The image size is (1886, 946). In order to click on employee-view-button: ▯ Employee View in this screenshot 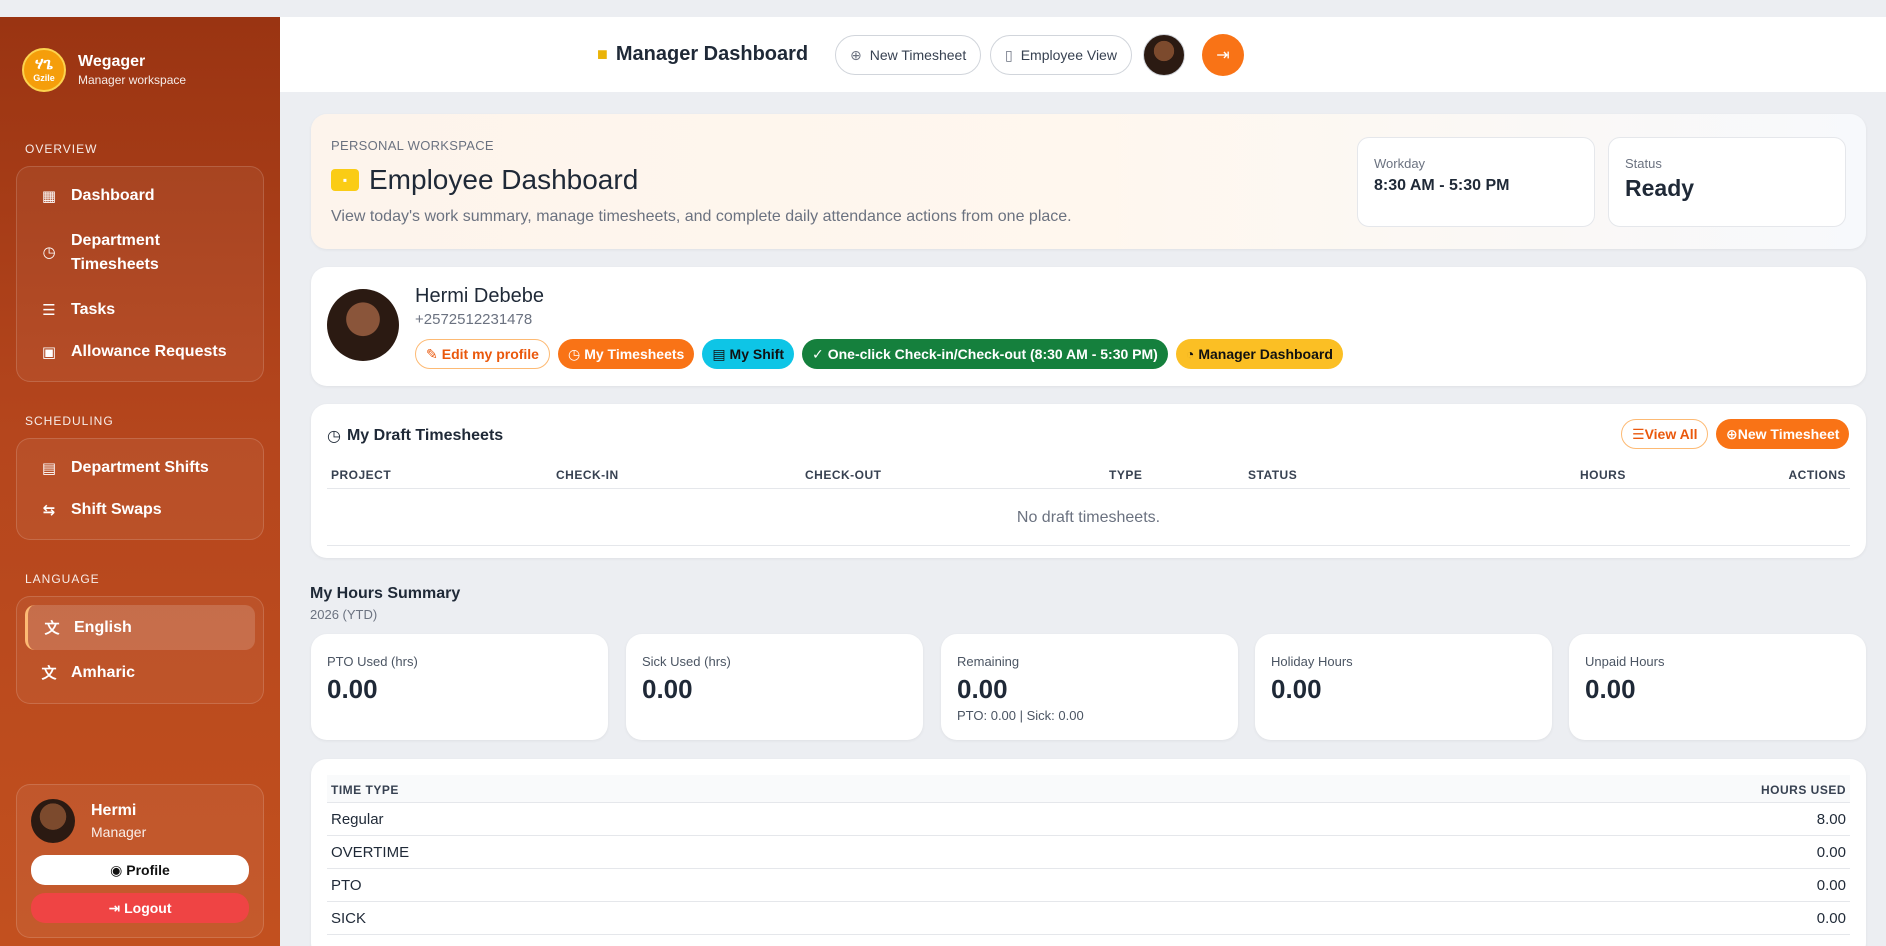, I will do `click(1061, 55)`.